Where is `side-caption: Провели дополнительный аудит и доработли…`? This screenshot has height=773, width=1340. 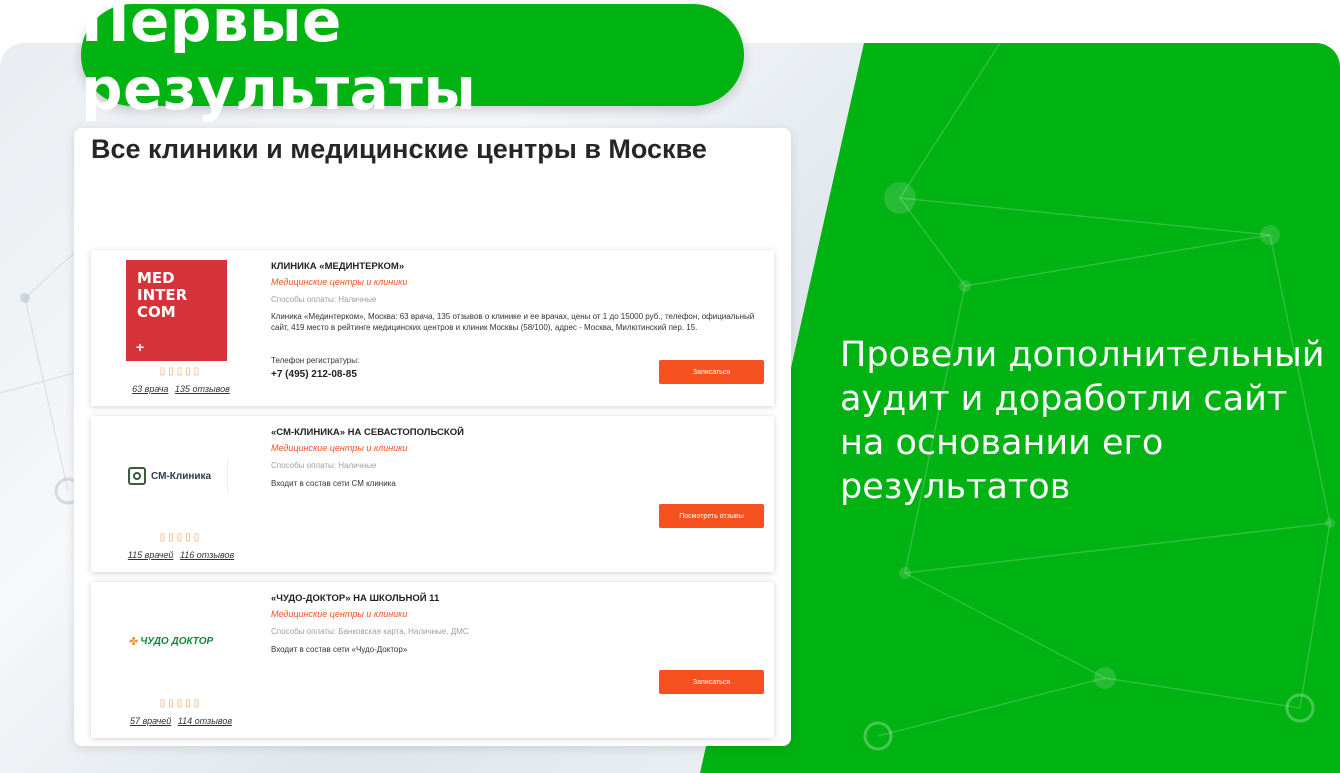 side-caption: Провели дополнительный аудит и доработли… is located at coordinates (1082, 421).